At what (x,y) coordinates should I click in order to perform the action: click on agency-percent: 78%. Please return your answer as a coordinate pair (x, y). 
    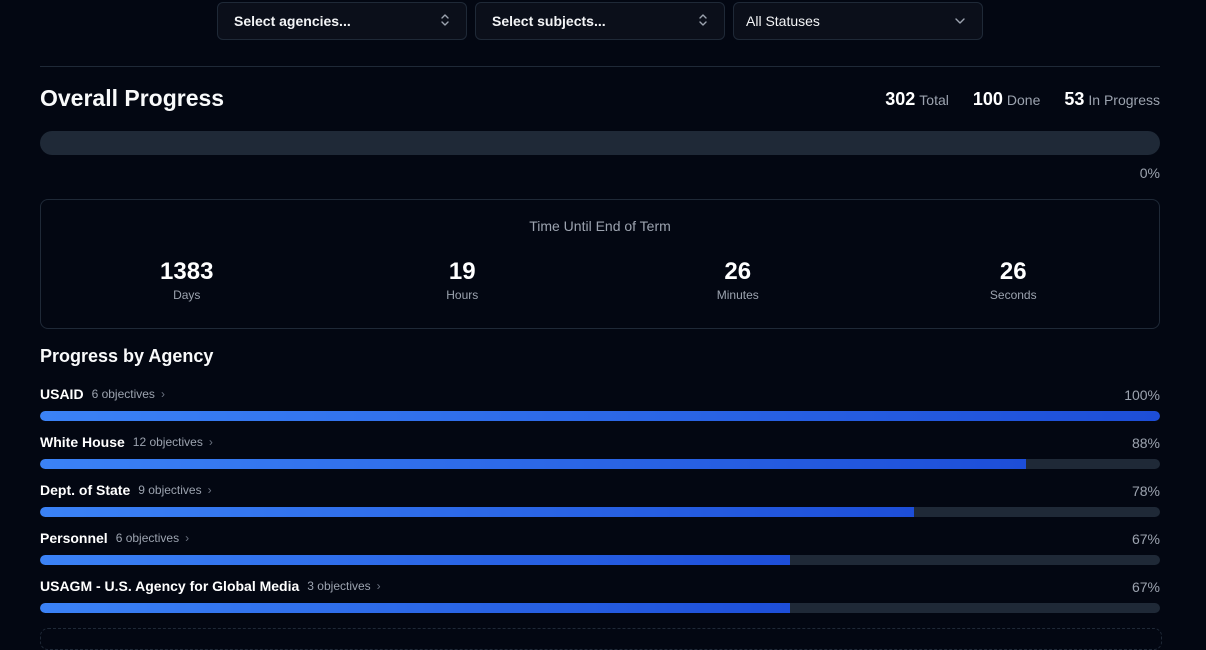
    Looking at the image, I should click on (1145, 491).